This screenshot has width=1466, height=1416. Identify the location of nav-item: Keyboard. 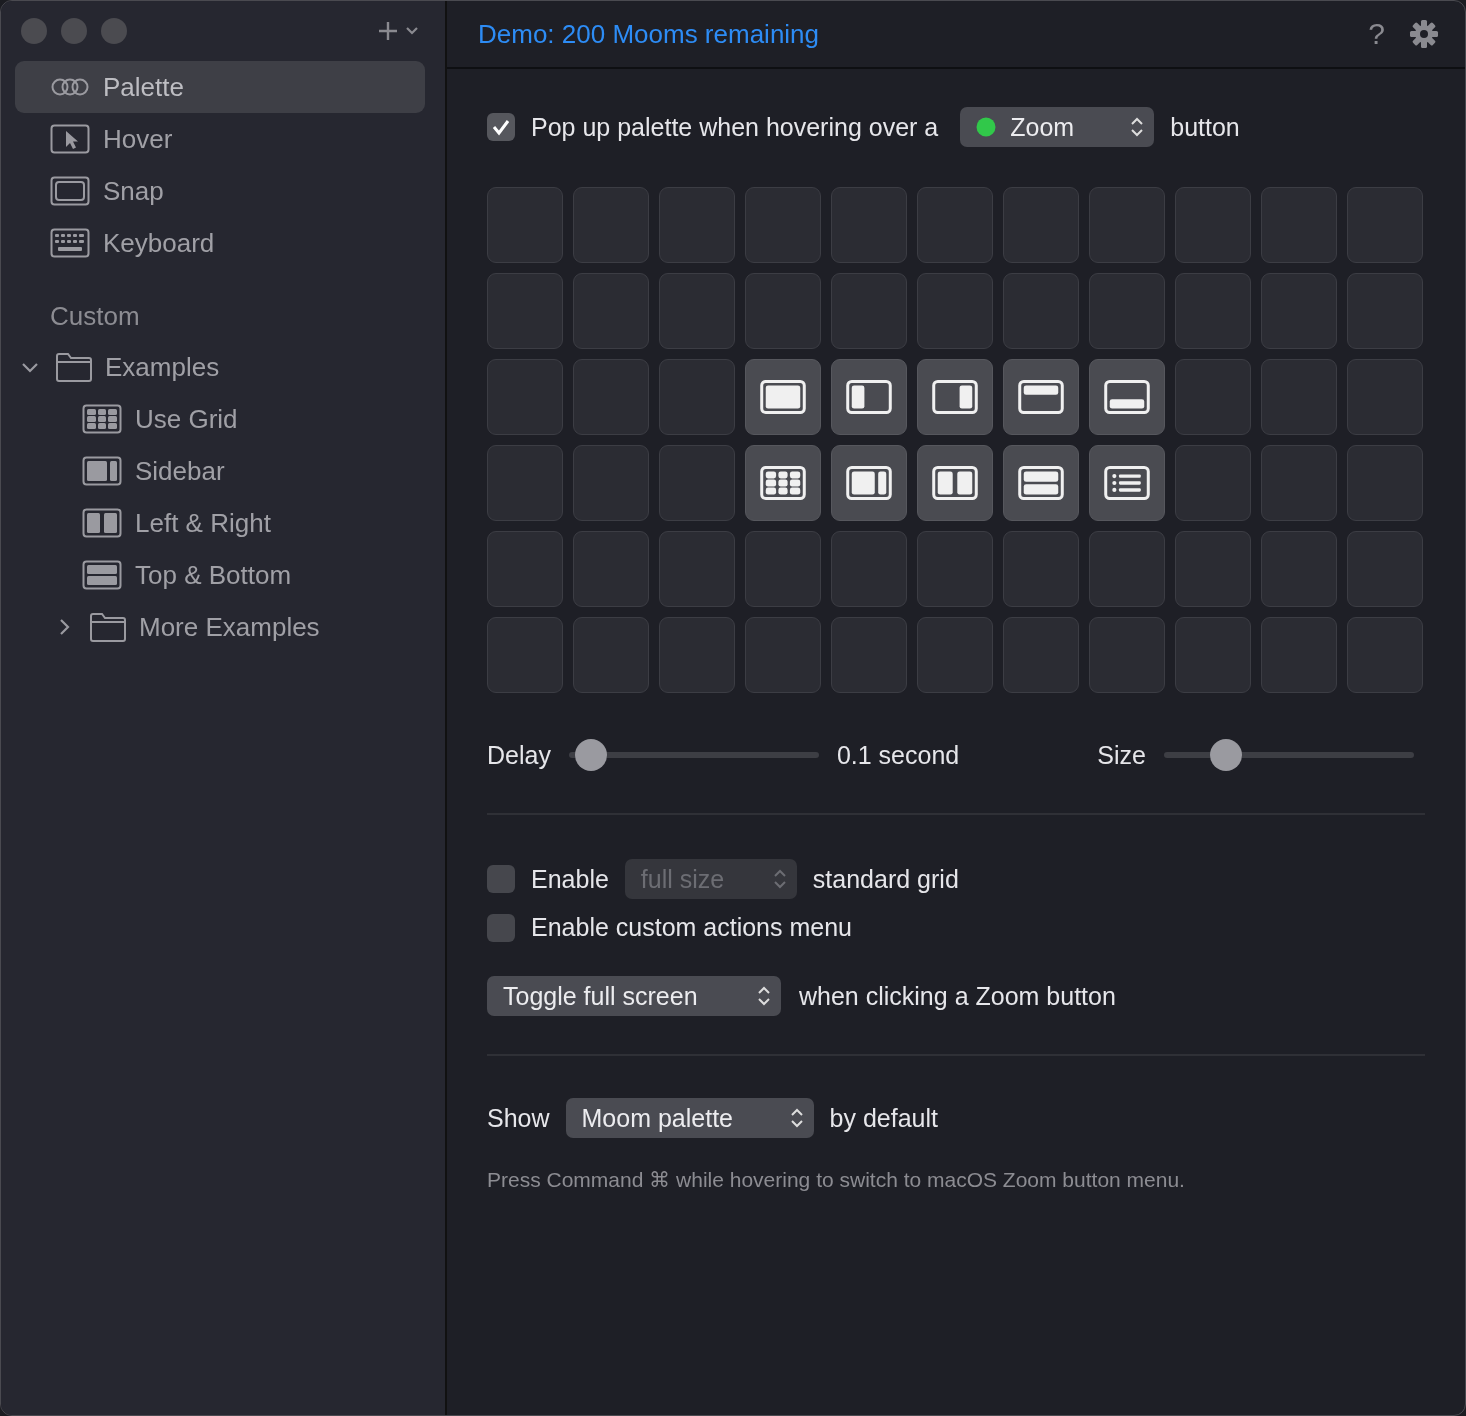
(220, 243).